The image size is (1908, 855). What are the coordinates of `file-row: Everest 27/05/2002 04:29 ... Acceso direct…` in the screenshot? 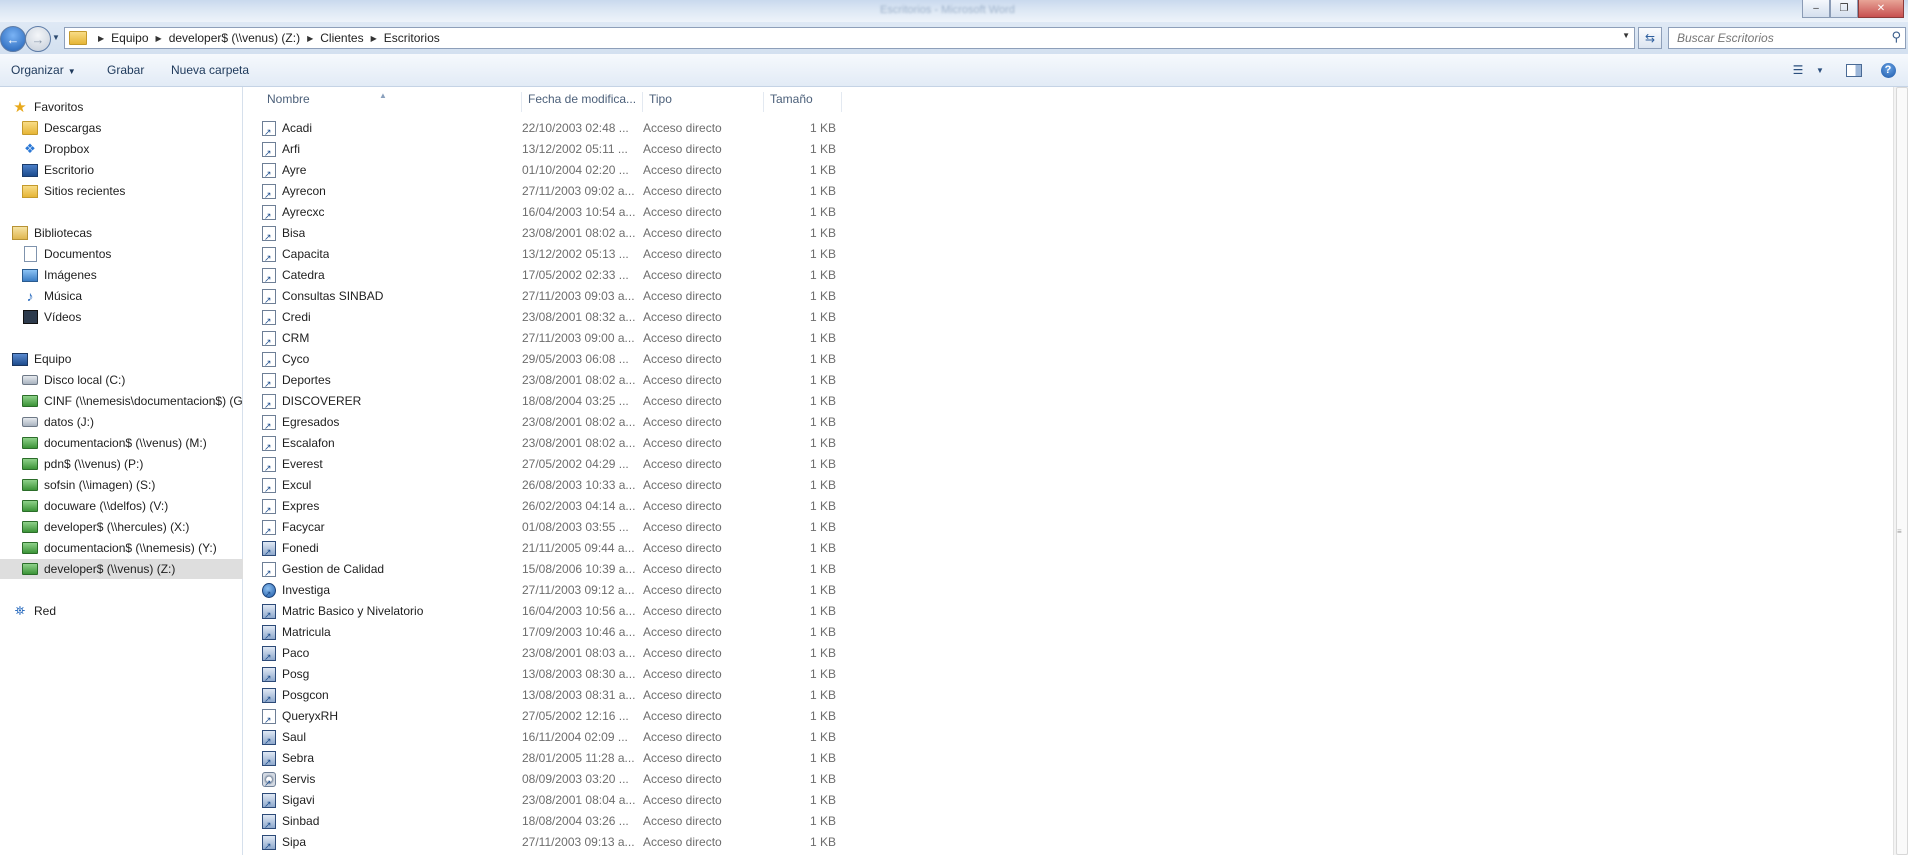 It's located at (543, 464).